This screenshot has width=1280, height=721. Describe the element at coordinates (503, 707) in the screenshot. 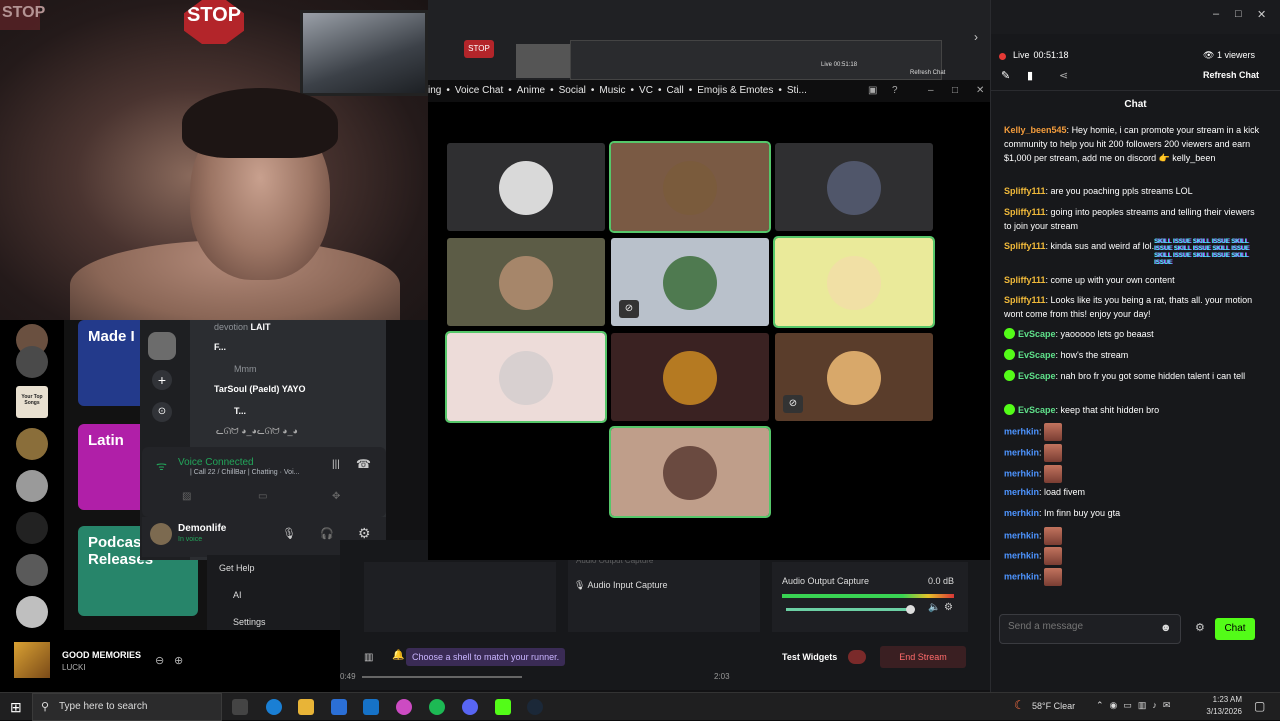

I see `kick-icon` at that location.